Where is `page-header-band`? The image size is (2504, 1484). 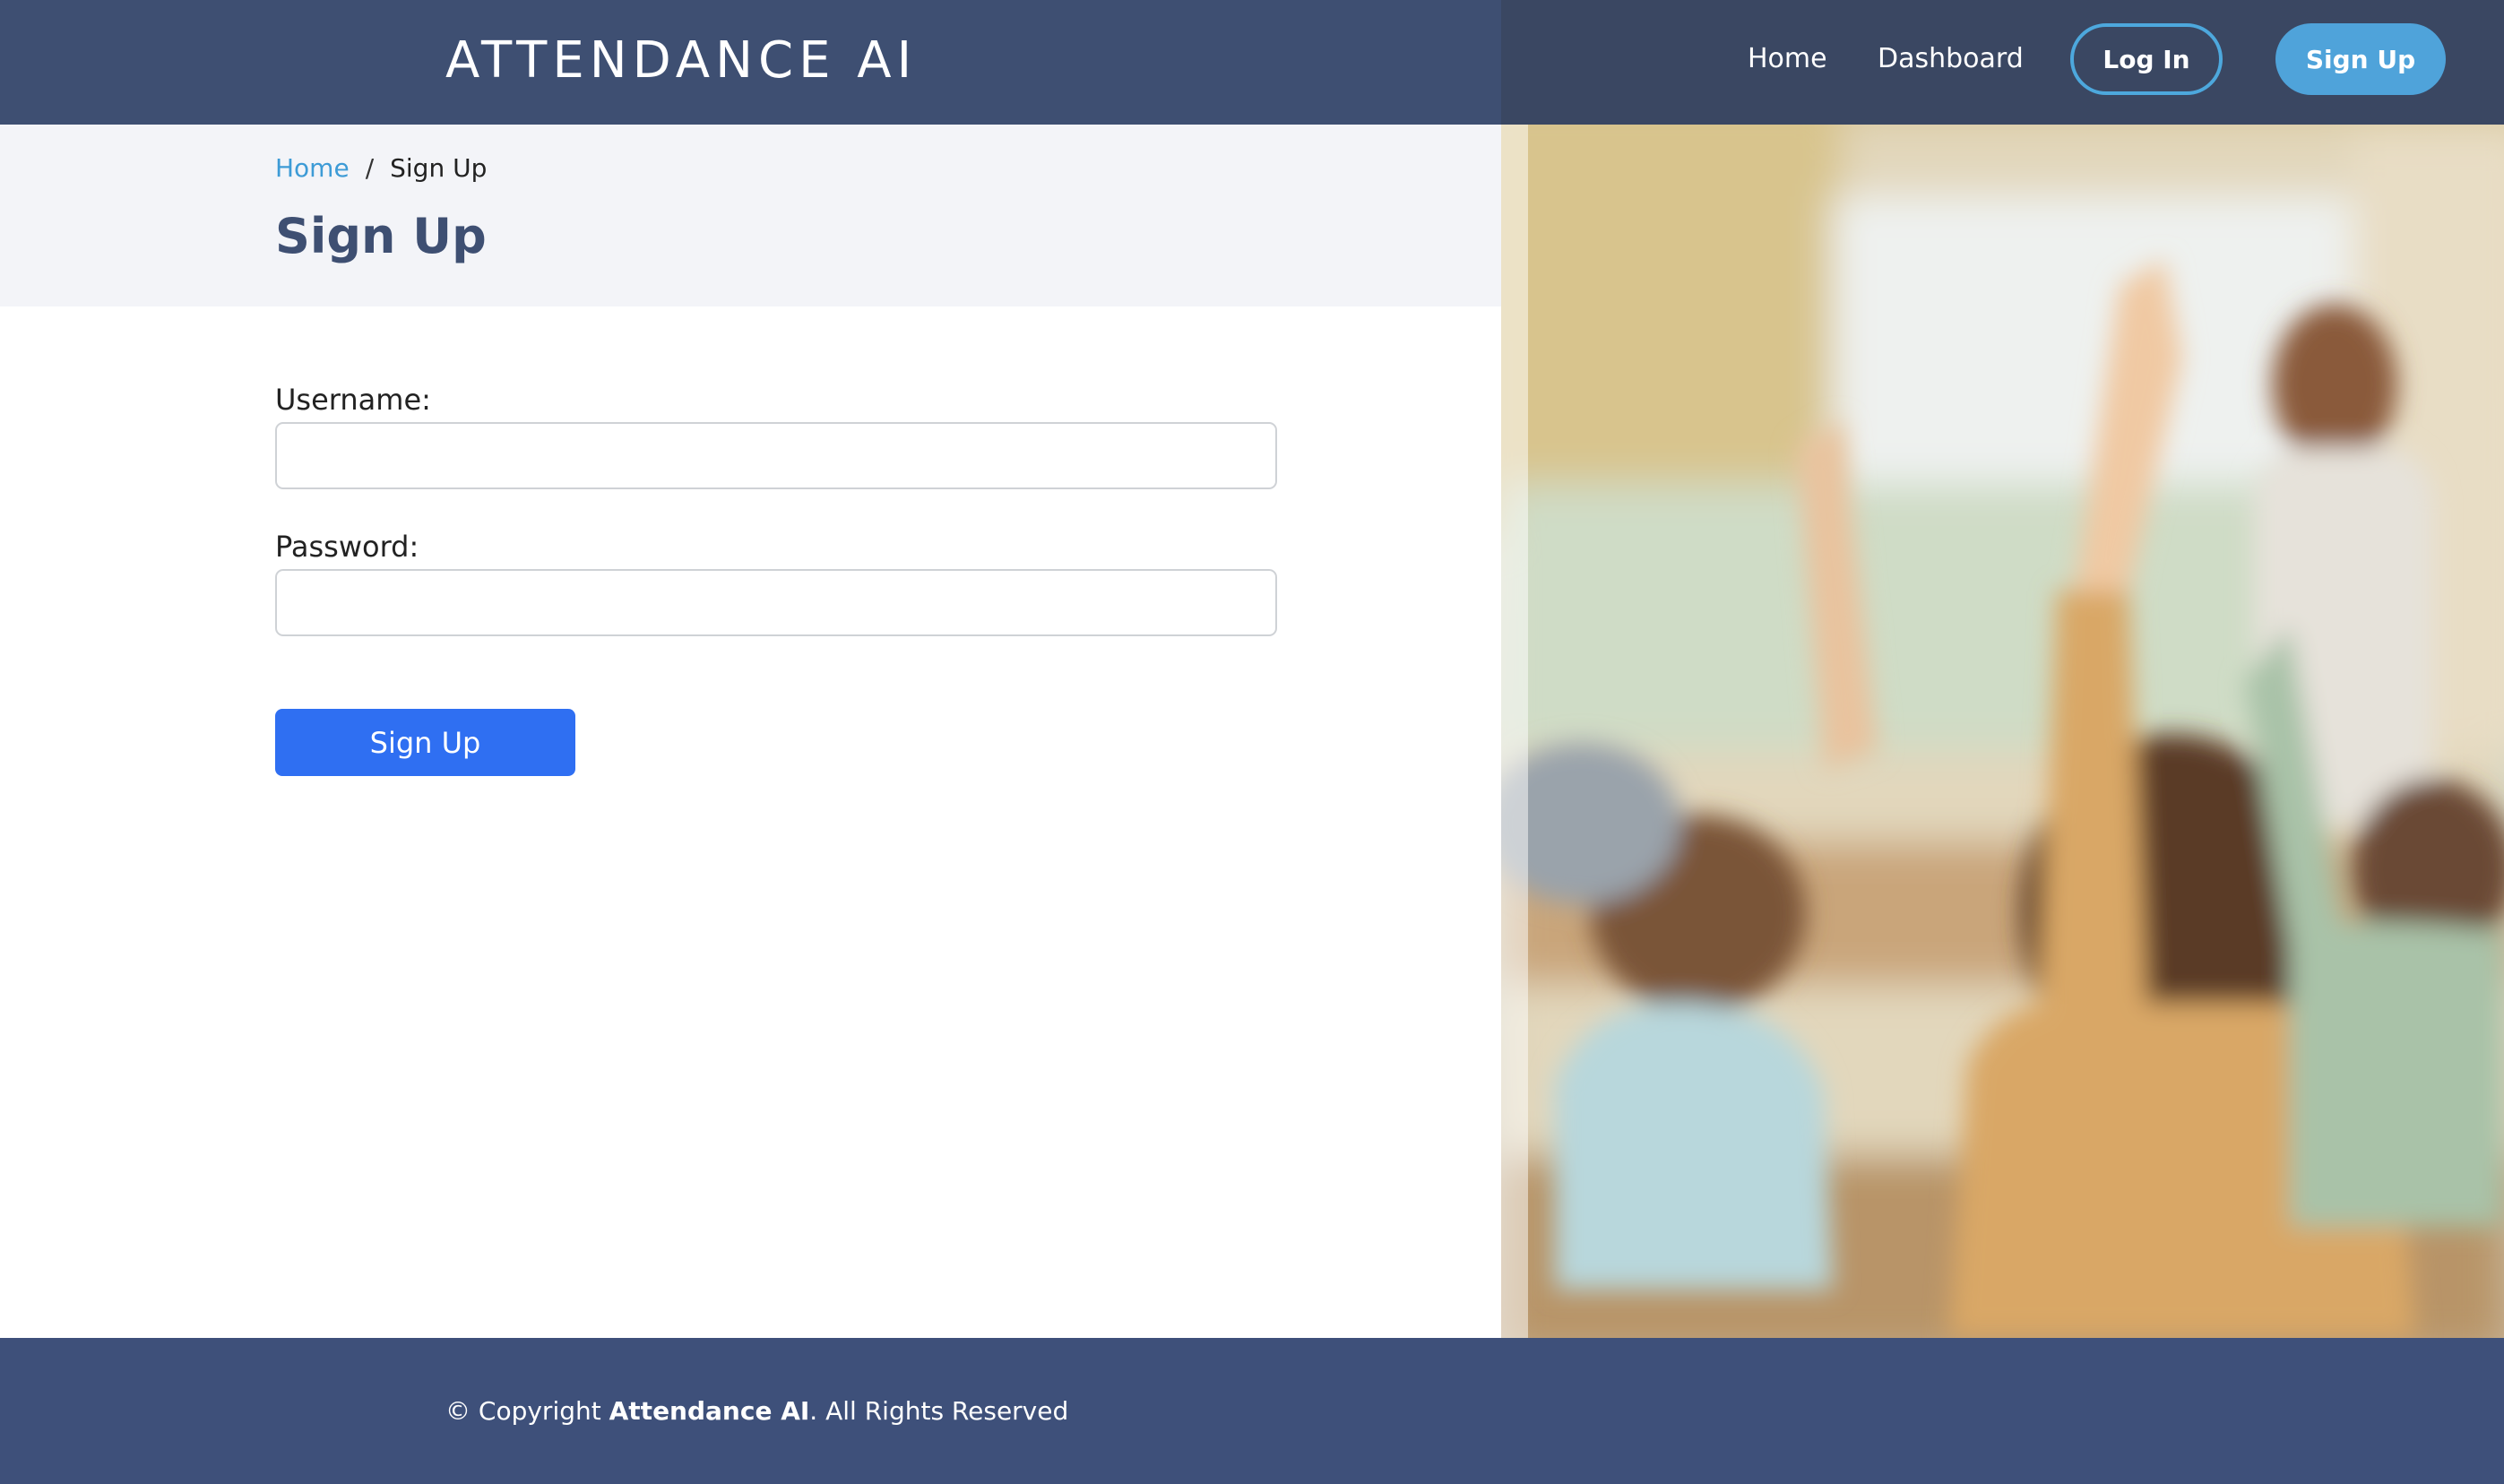 page-header-band is located at coordinates (750, 215).